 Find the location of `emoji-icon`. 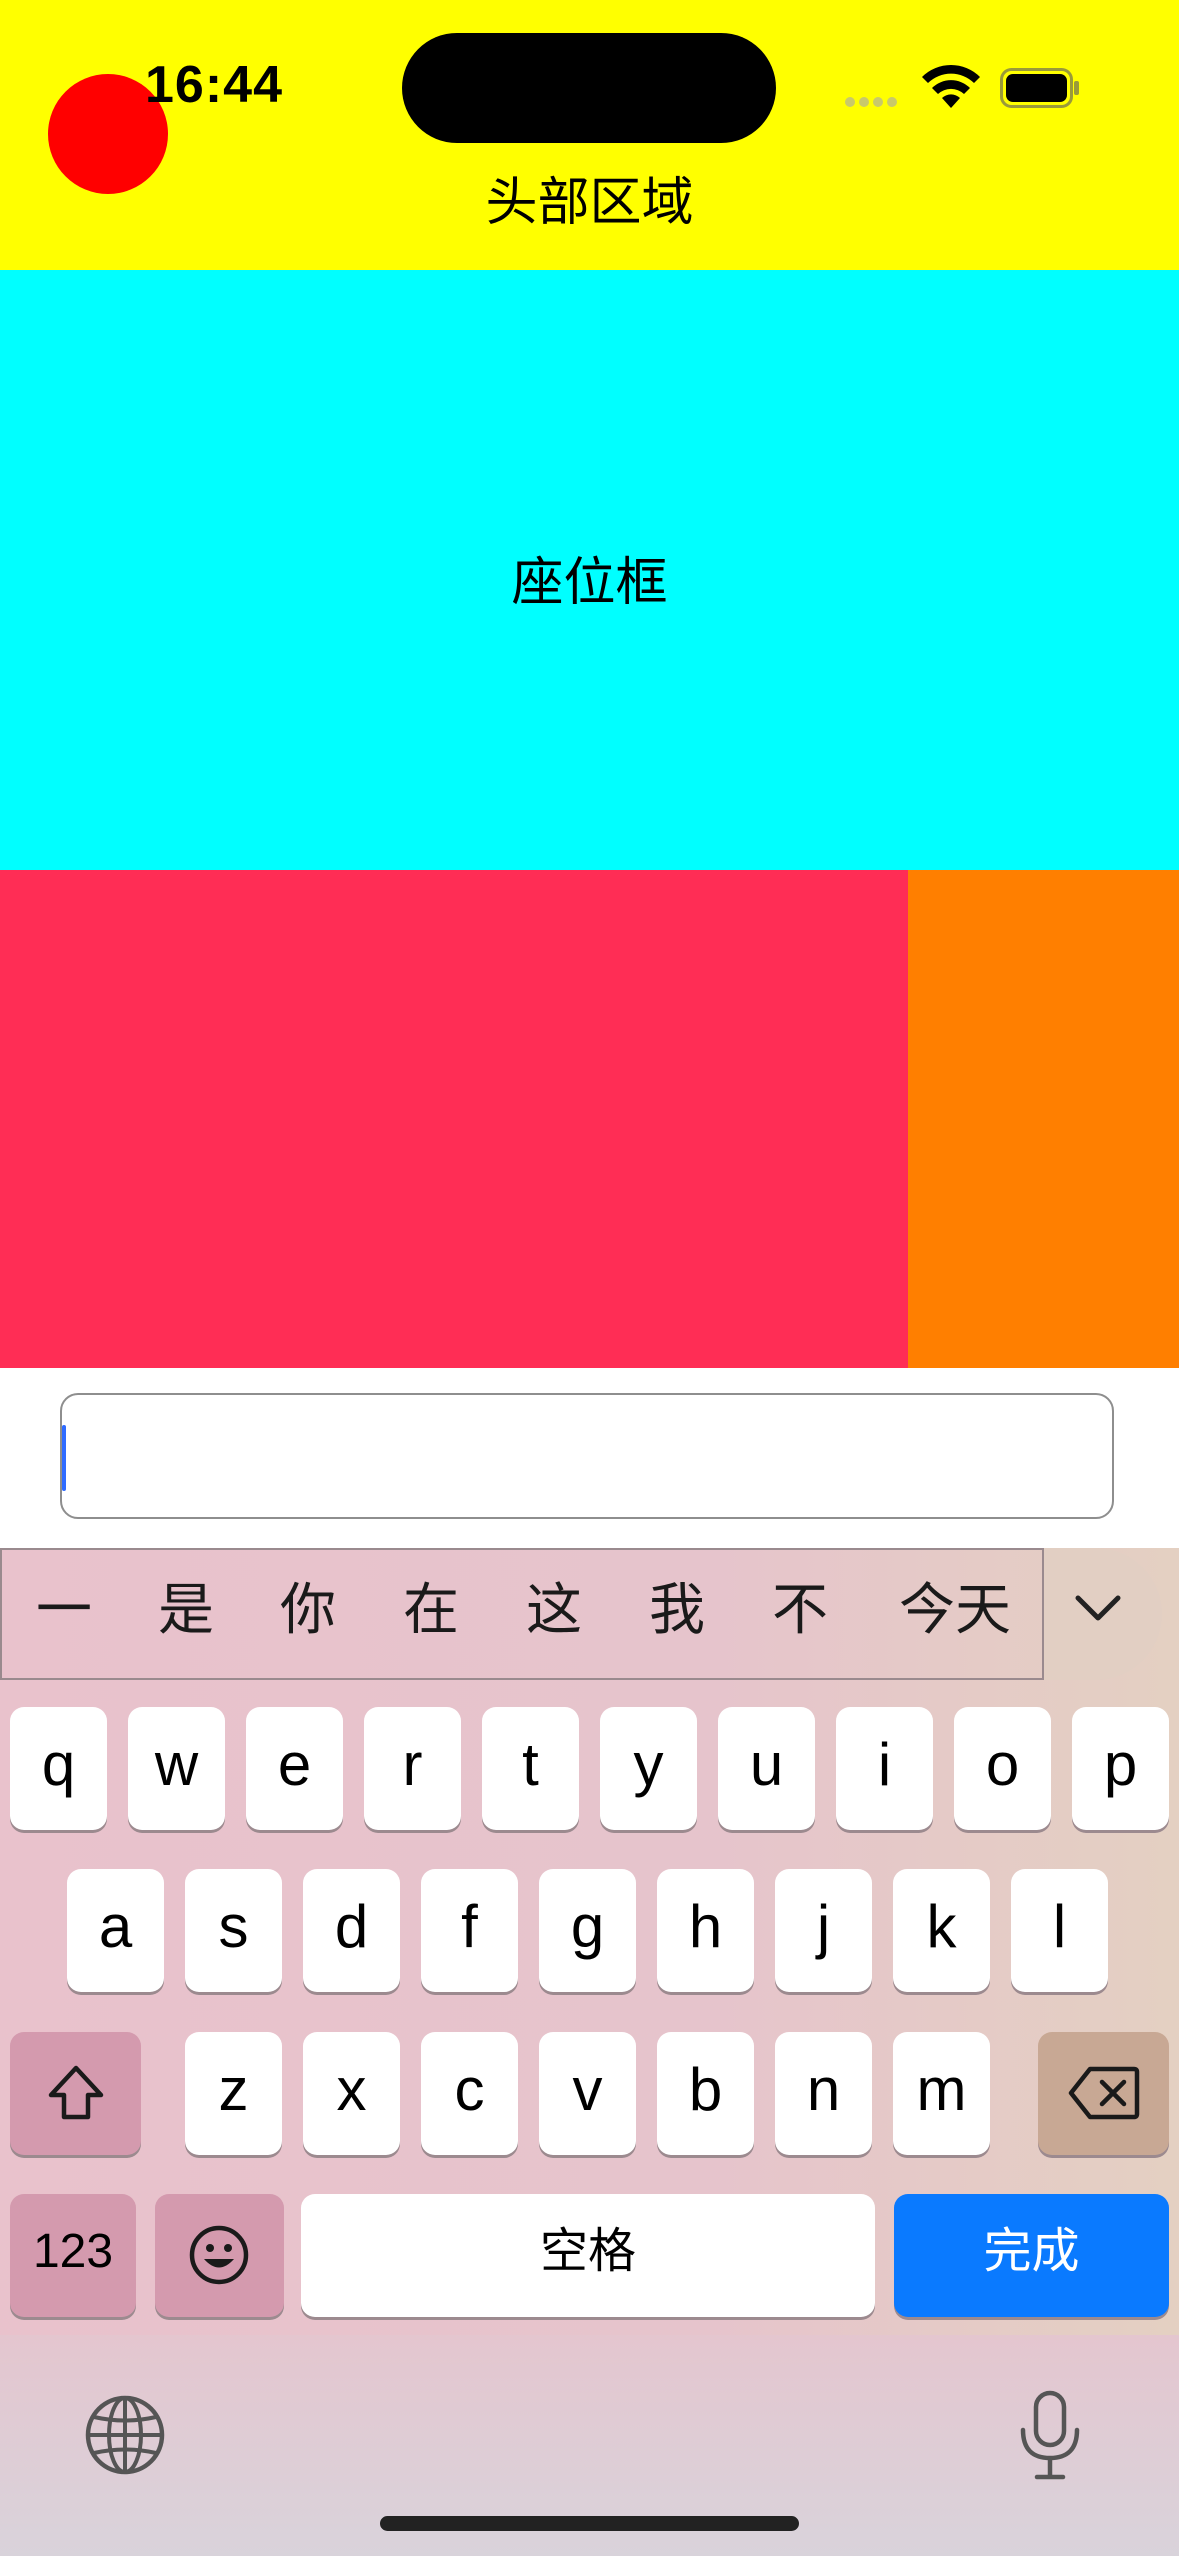

emoji-icon is located at coordinates (219, 2255).